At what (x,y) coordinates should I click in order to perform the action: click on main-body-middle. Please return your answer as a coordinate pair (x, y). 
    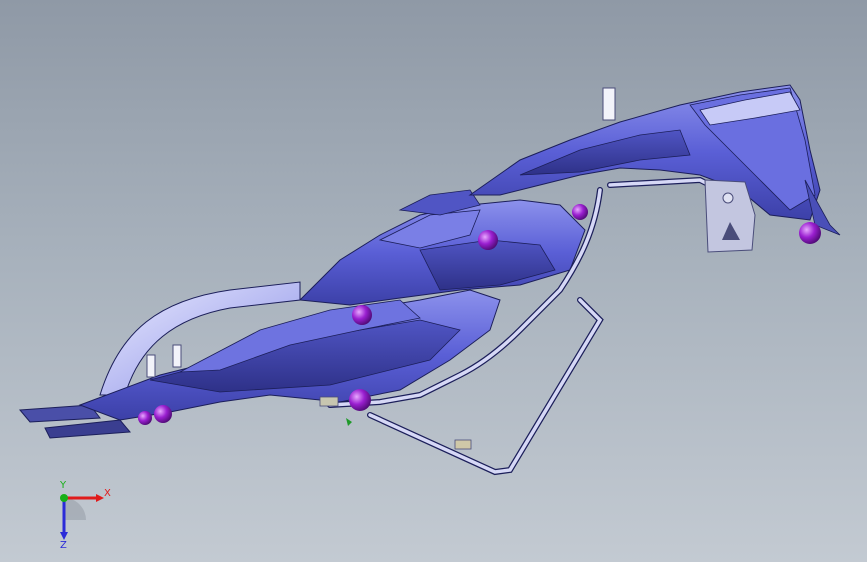
    Looking at the image, I should click on (442, 247).